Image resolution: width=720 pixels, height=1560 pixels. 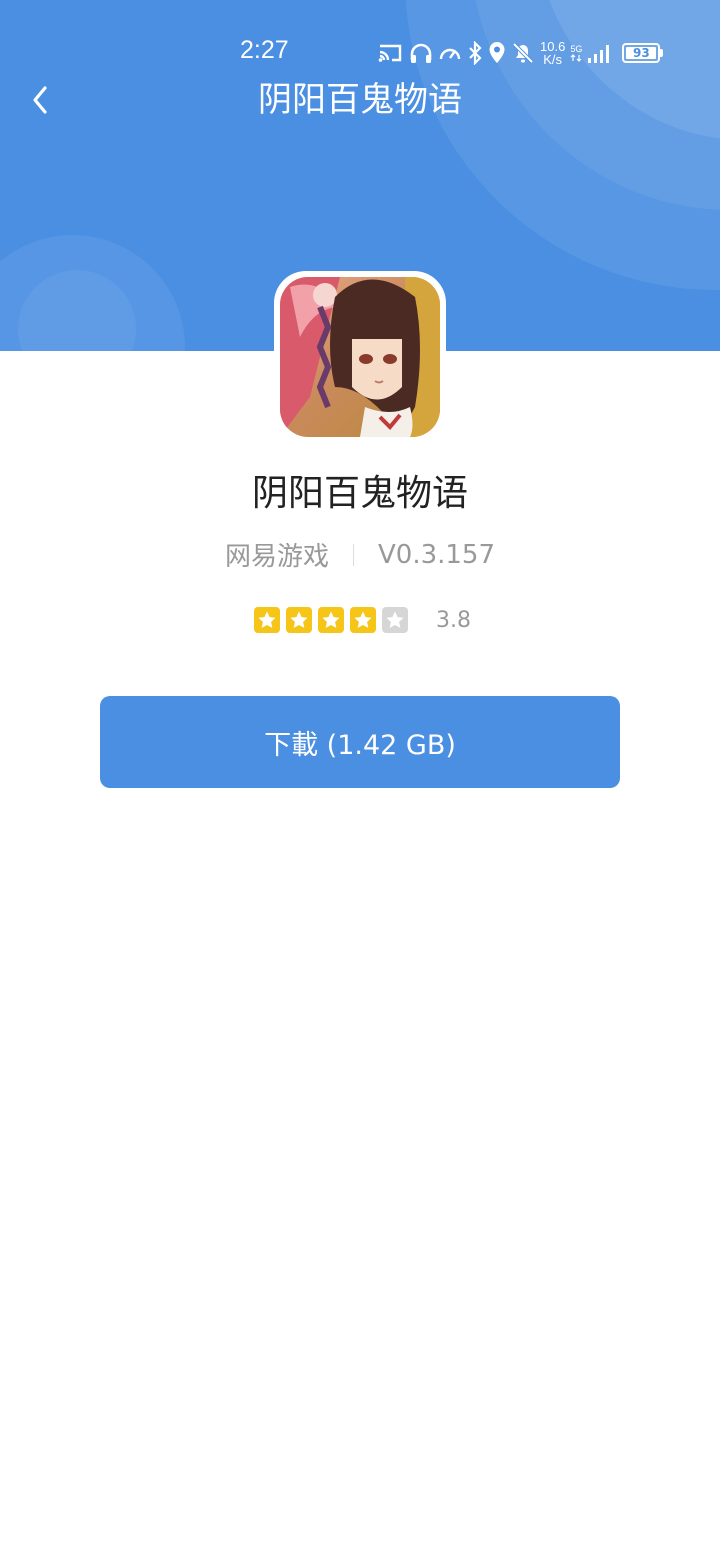 I want to click on net-speed: 10.6 K/s, so click(x=552, y=53).